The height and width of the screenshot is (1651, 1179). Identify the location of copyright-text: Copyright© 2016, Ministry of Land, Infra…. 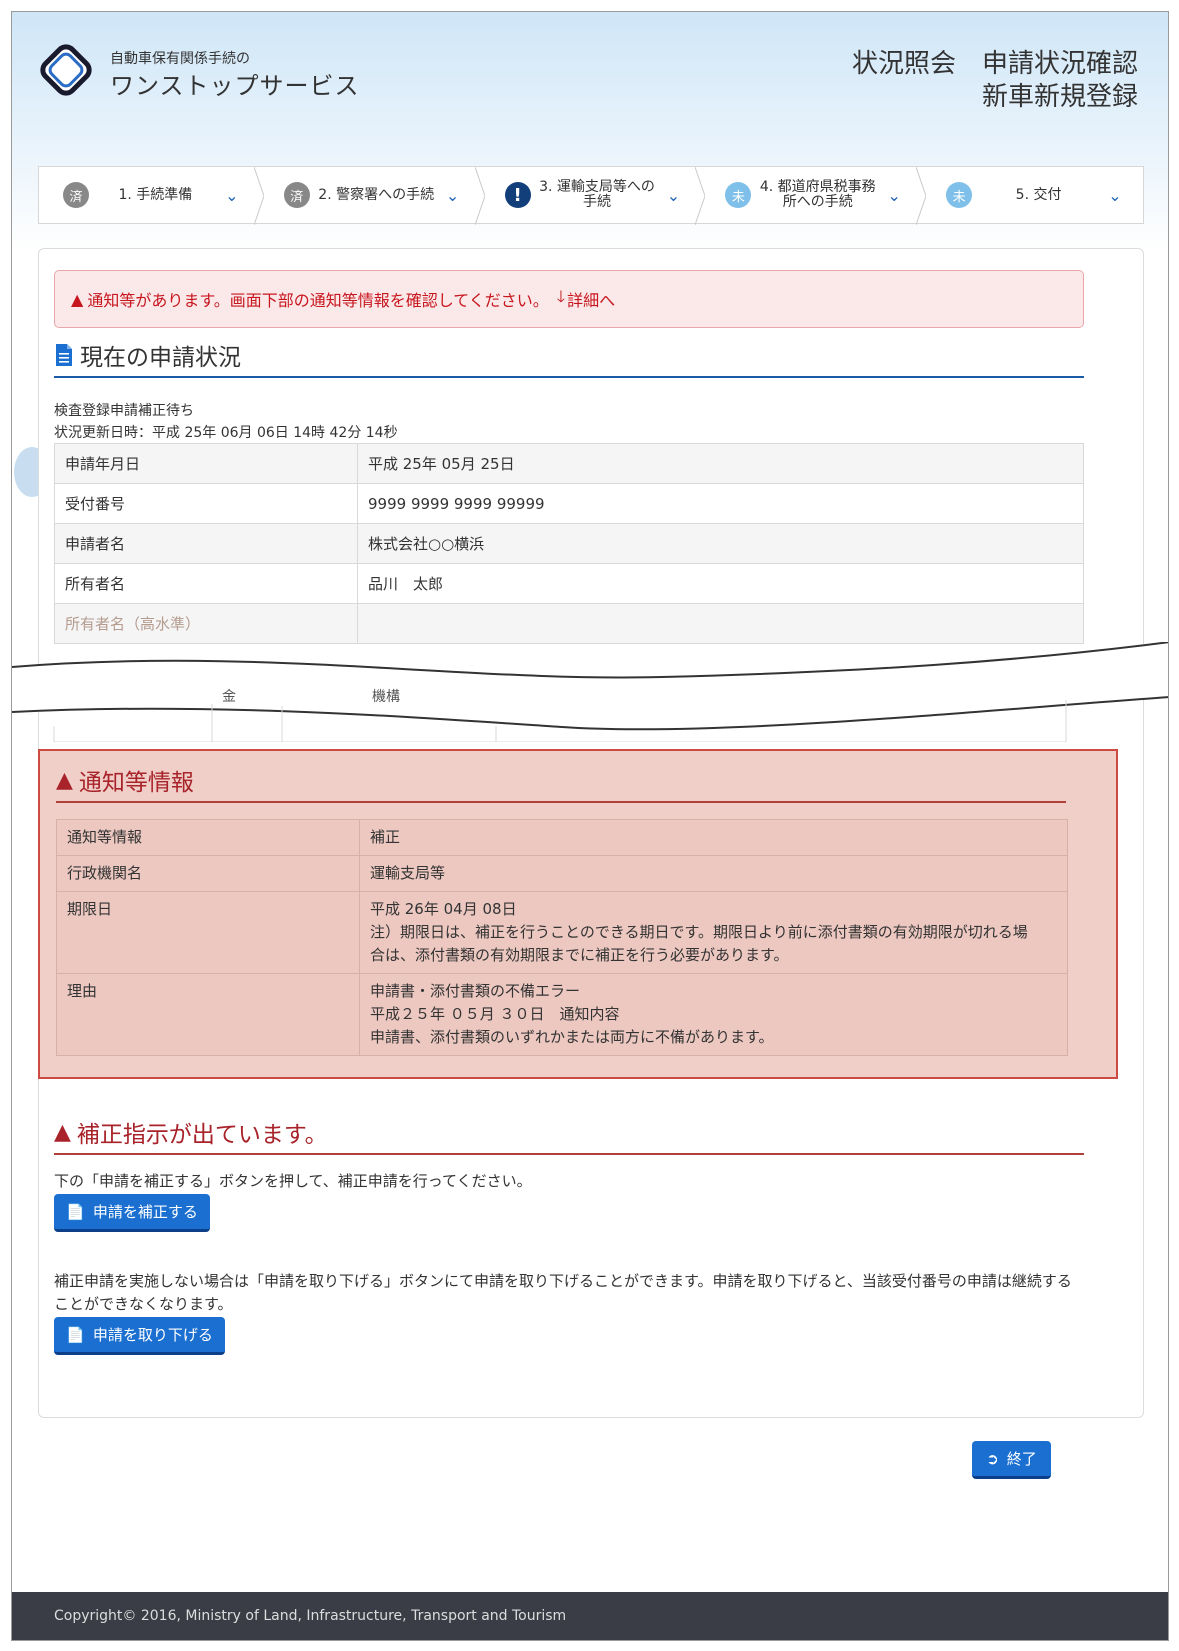
(310, 1616).